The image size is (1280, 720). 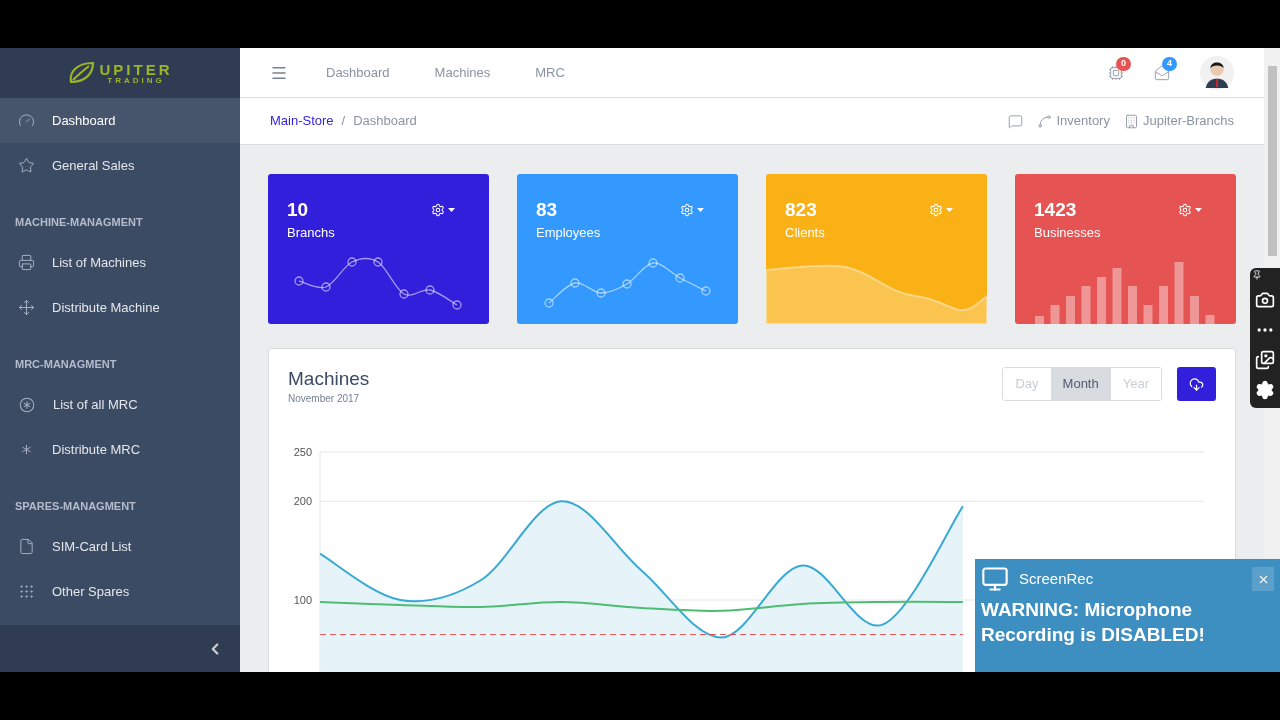 What do you see at coordinates (1045, 121) in the screenshot?
I see `graph-icon` at bounding box center [1045, 121].